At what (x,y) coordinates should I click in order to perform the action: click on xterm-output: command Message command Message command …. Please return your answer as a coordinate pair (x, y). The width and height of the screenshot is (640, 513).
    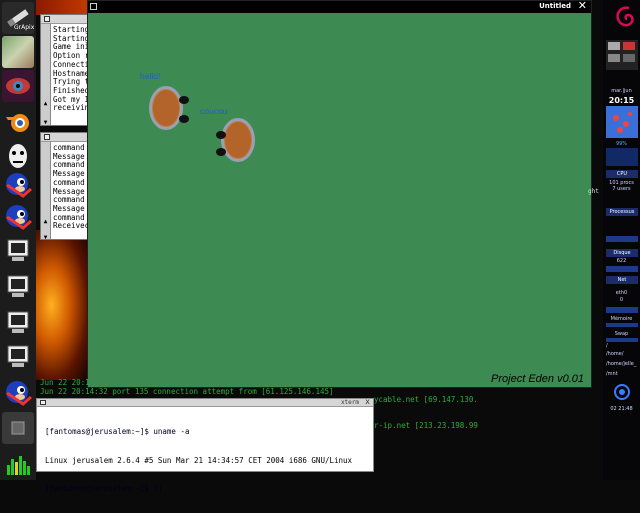
    Looking at the image, I should click on (70, 187).